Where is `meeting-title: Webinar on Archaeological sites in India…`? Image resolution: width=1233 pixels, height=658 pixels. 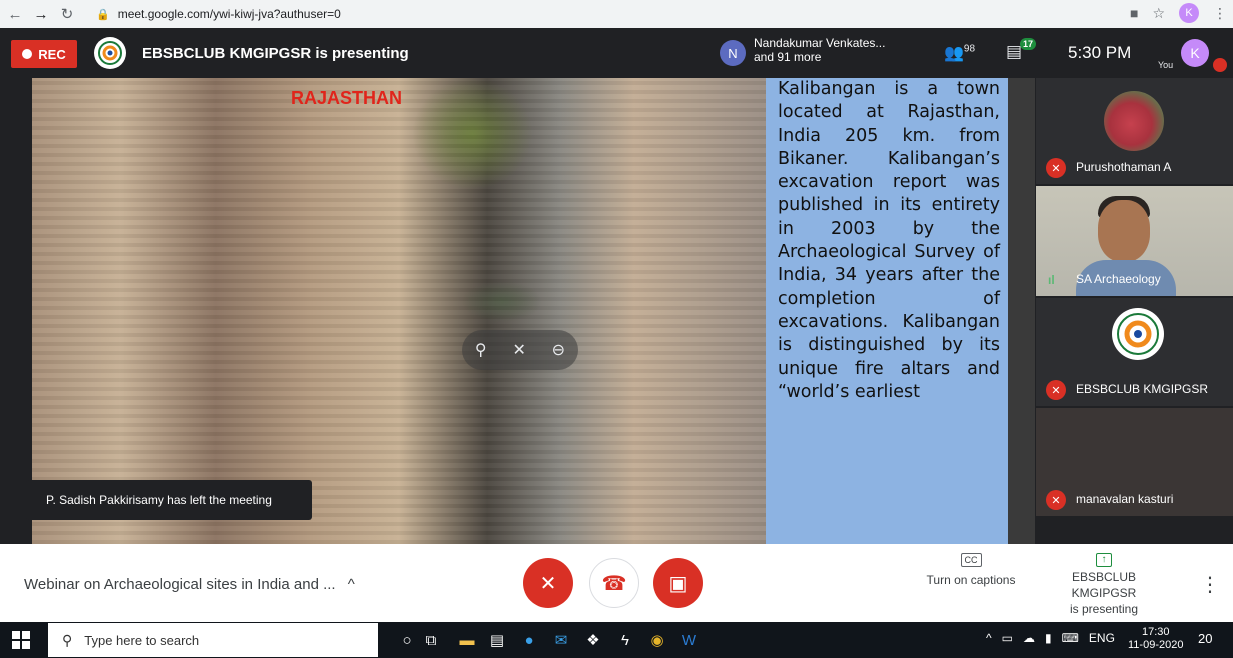
meeting-title: Webinar on Archaeological sites in India… is located at coordinates (180, 584).